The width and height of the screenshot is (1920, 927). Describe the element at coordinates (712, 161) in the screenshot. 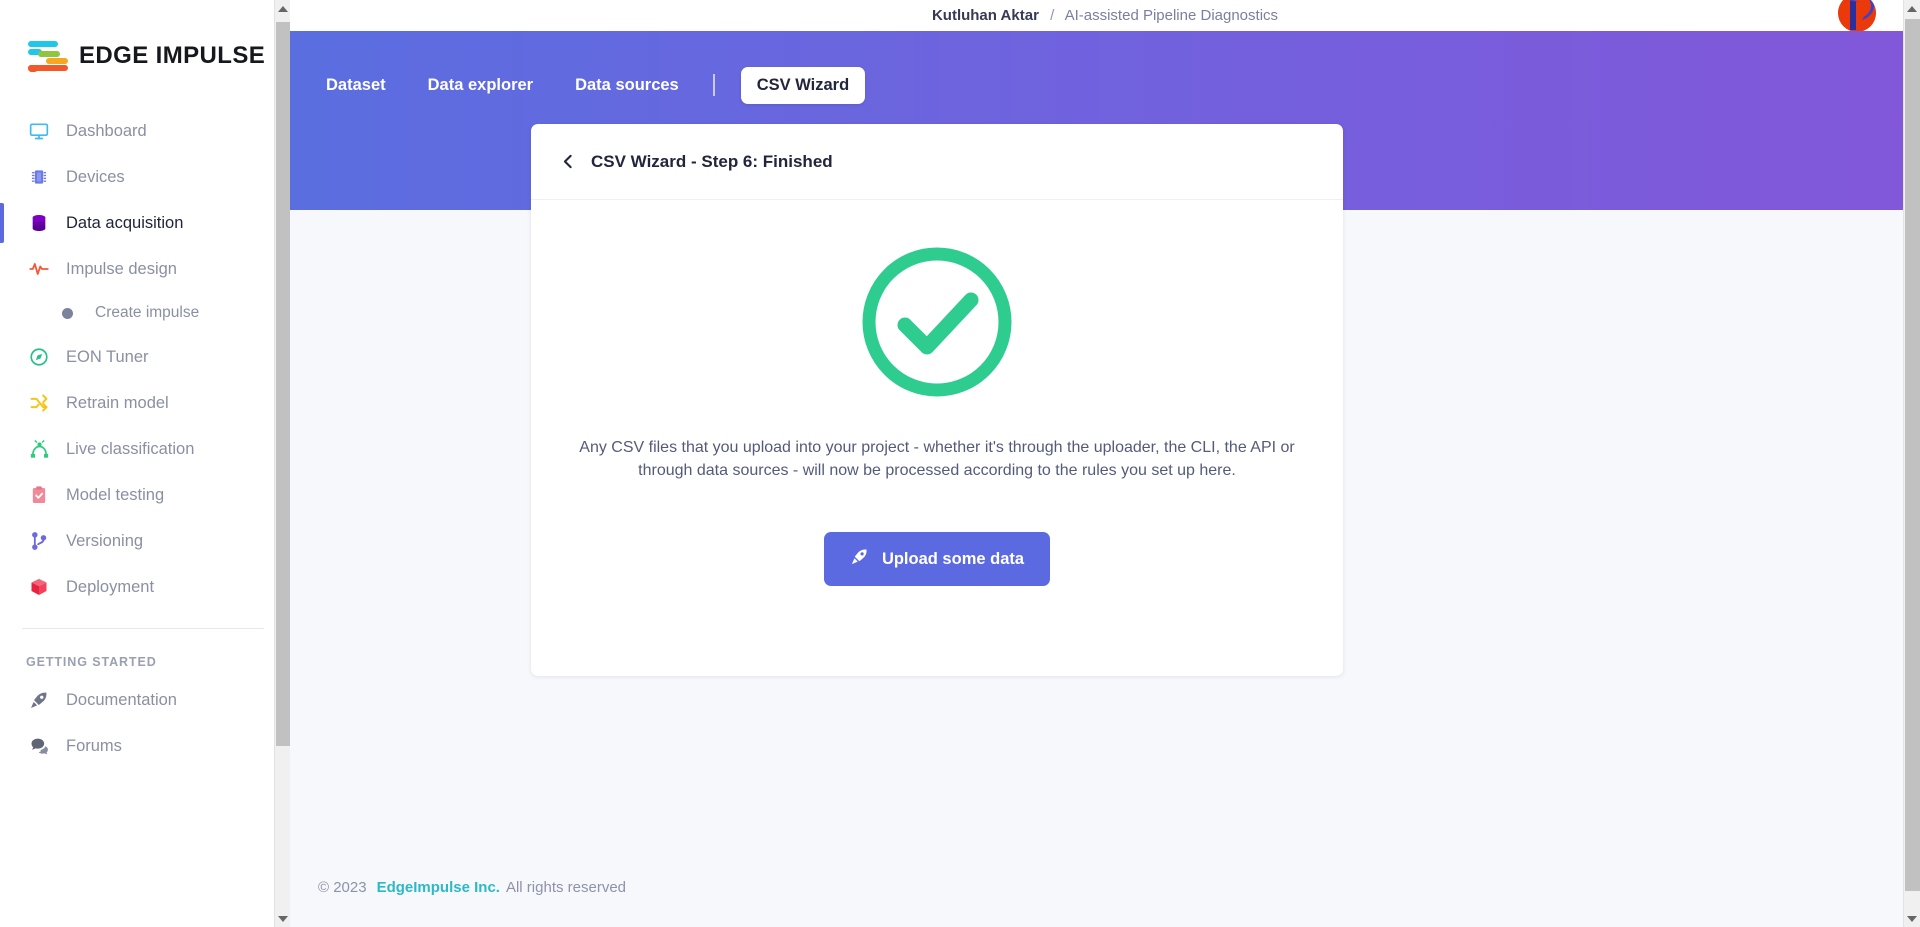

I see `card-title: CSV Wizard - Step 6: Finished` at that location.